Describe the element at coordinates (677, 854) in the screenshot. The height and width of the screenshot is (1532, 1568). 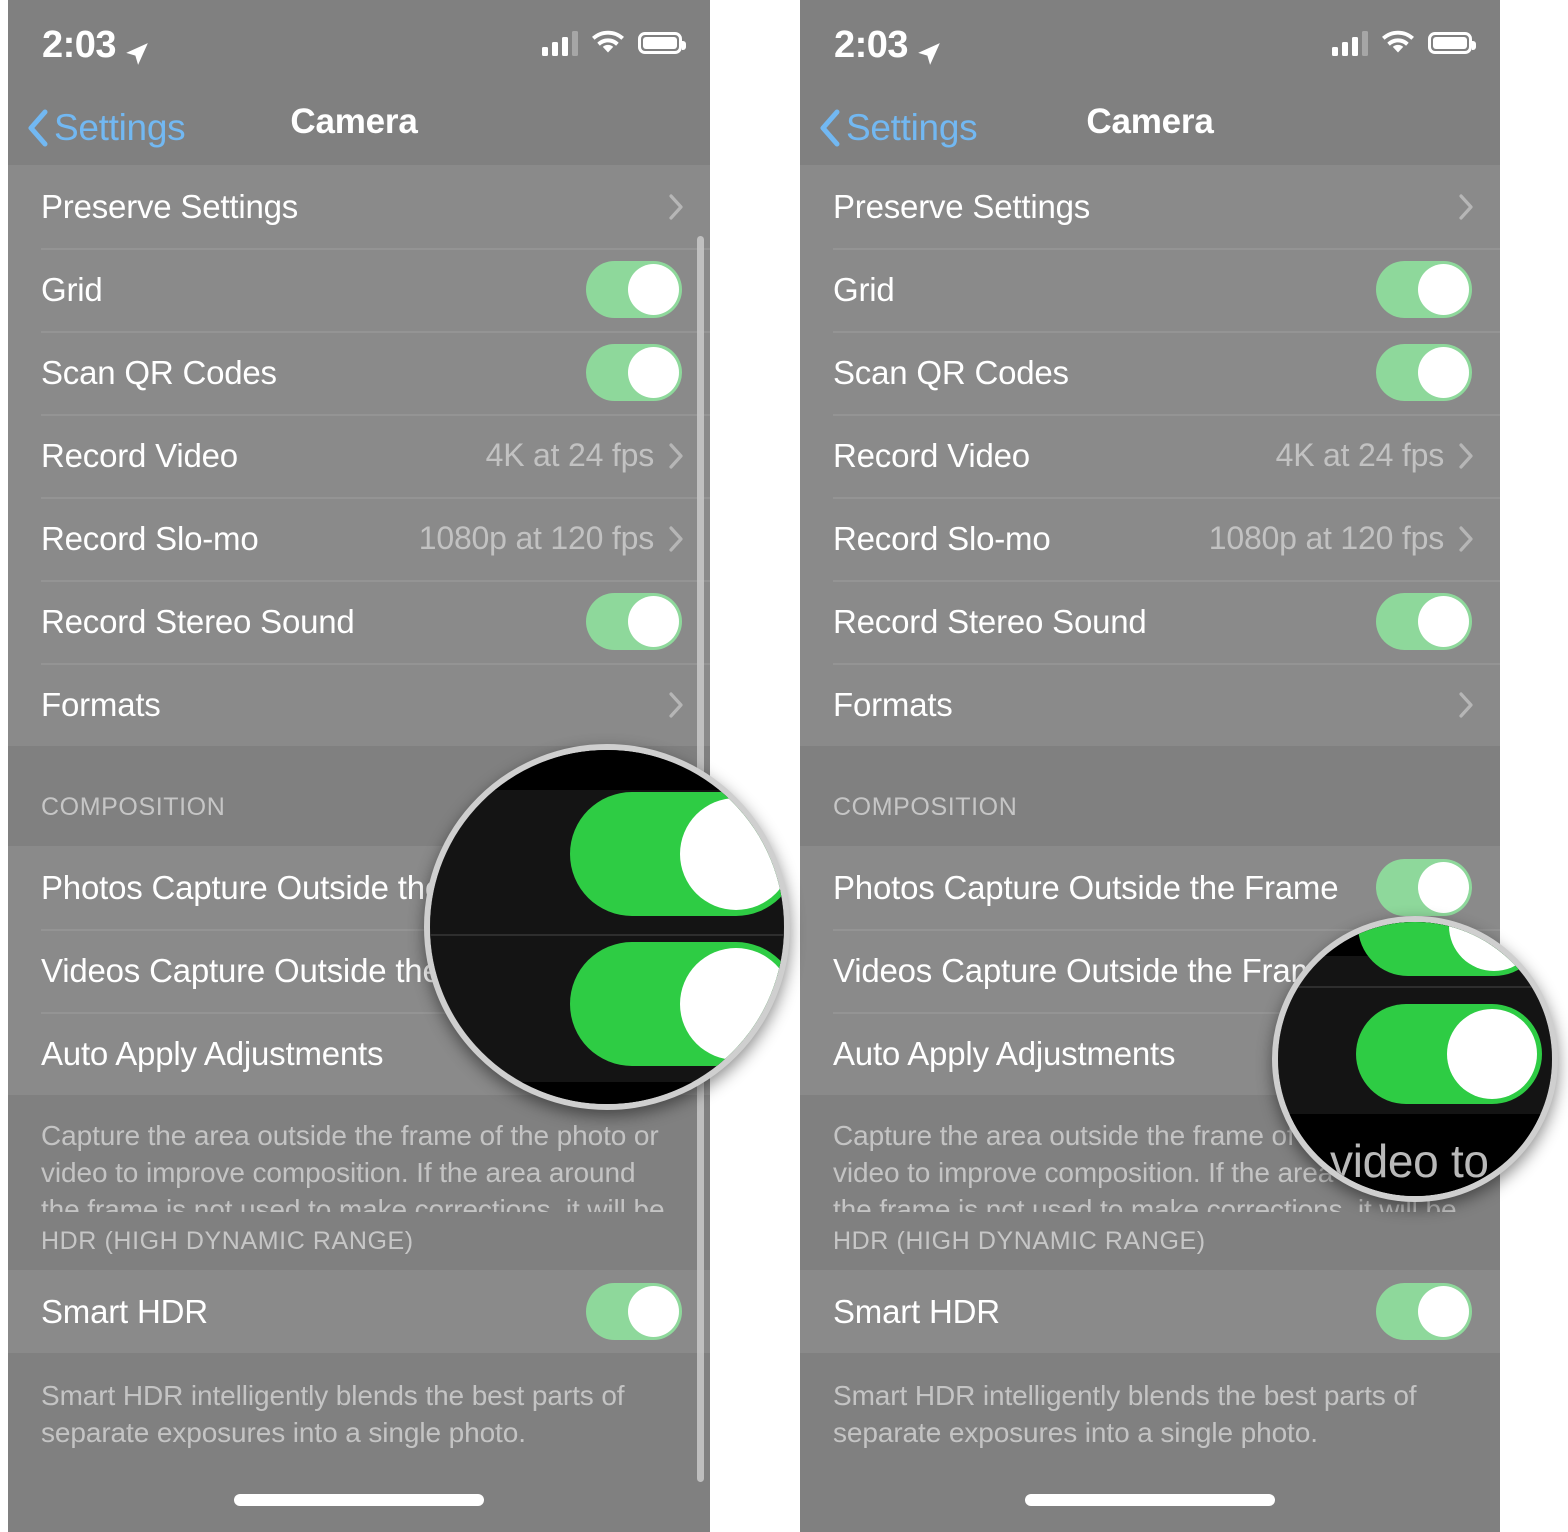
I see `magnified-toggle-photos-capture-outside-the-frame` at that location.